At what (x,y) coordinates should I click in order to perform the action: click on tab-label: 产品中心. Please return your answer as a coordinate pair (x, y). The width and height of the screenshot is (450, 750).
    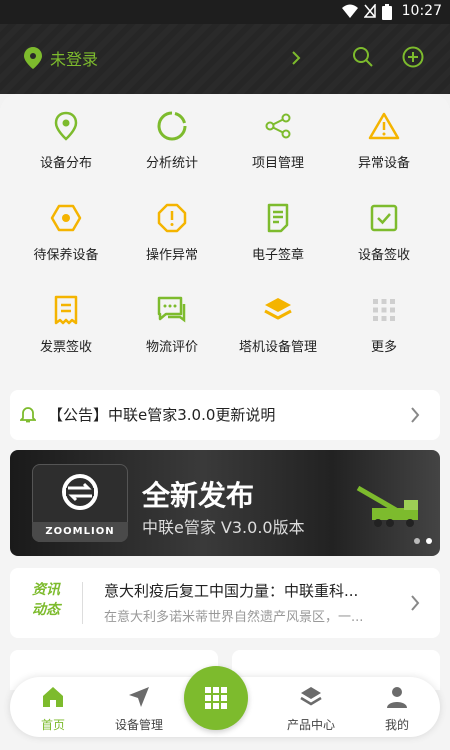
    Looking at the image, I should click on (310, 725).